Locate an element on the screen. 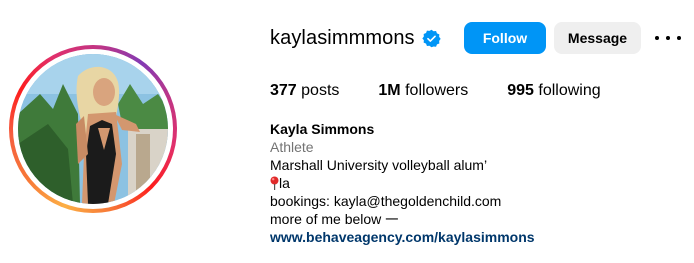 The image size is (694, 263). username: kaylasimmmons is located at coordinates (342, 37).